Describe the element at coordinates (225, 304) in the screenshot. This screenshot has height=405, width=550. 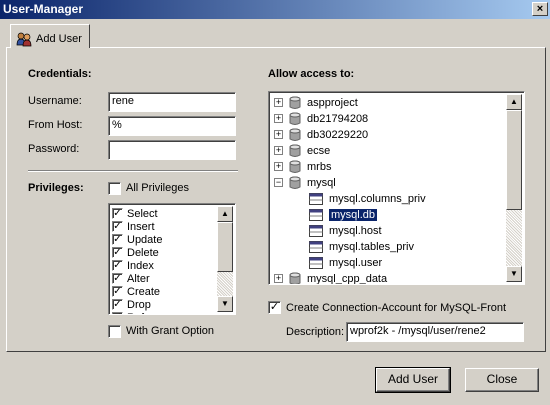
I see `scroll-down-button: ▼` at that location.